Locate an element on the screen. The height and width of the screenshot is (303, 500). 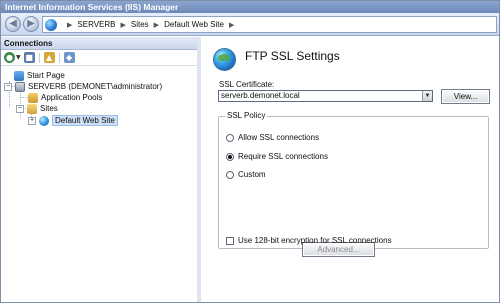
tree-item-label: SERVERB (DEMONET\administrator) is located at coordinates (95, 86).